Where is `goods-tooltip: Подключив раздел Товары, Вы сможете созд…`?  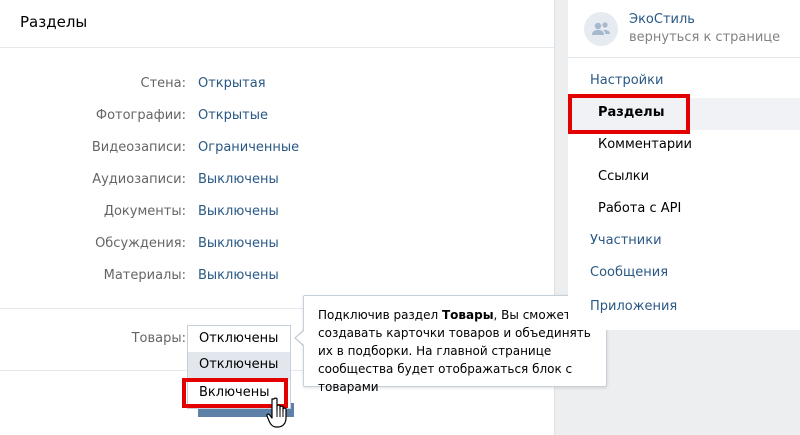 goods-tooltip: Подключив раздел Товары, Вы сможете созд… is located at coordinates (455, 344).